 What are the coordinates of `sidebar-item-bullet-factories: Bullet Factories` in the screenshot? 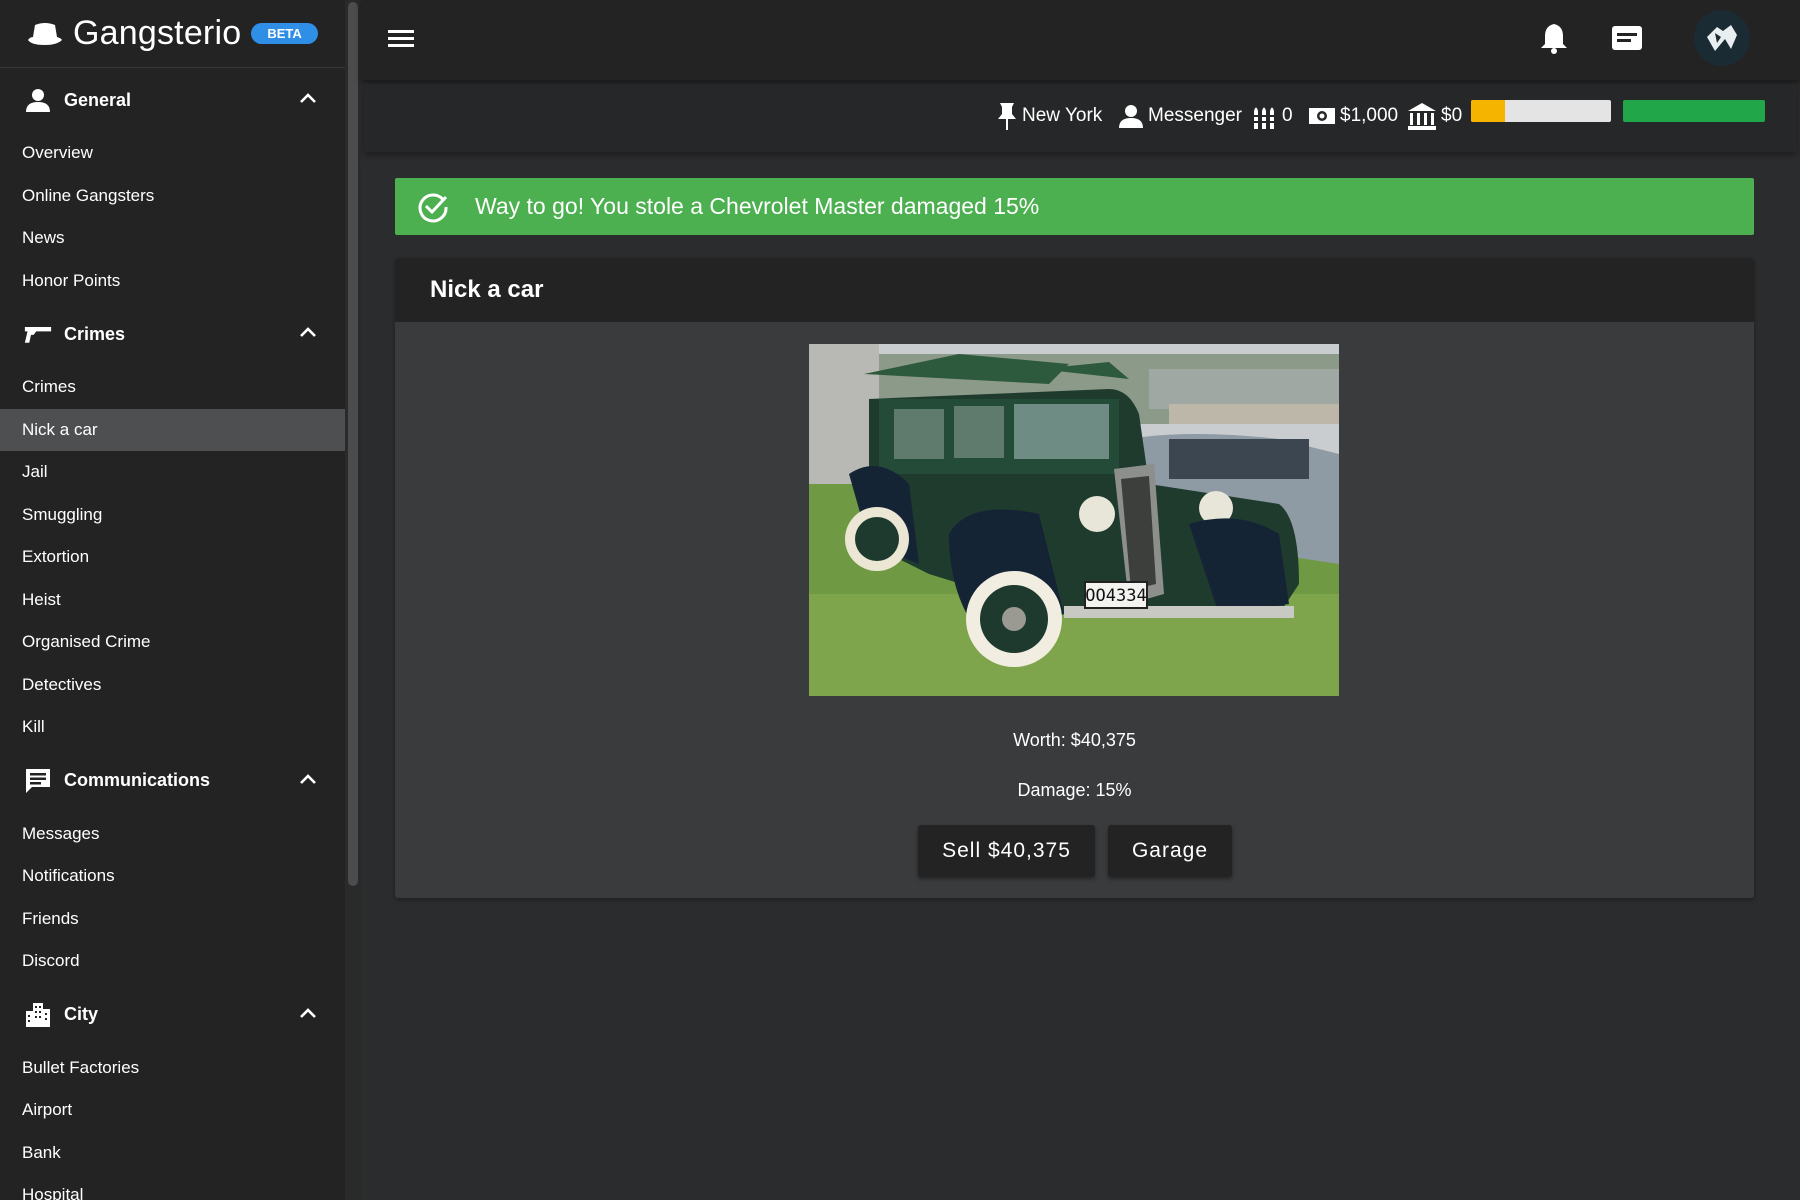 It's located at (180, 1068).